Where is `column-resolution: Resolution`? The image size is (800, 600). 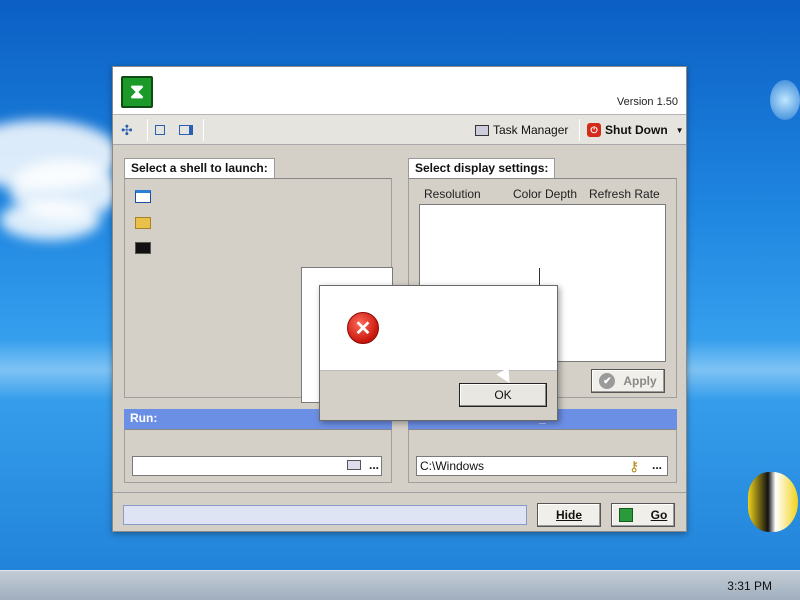 column-resolution: Resolution is located at coordinates (452, 194).